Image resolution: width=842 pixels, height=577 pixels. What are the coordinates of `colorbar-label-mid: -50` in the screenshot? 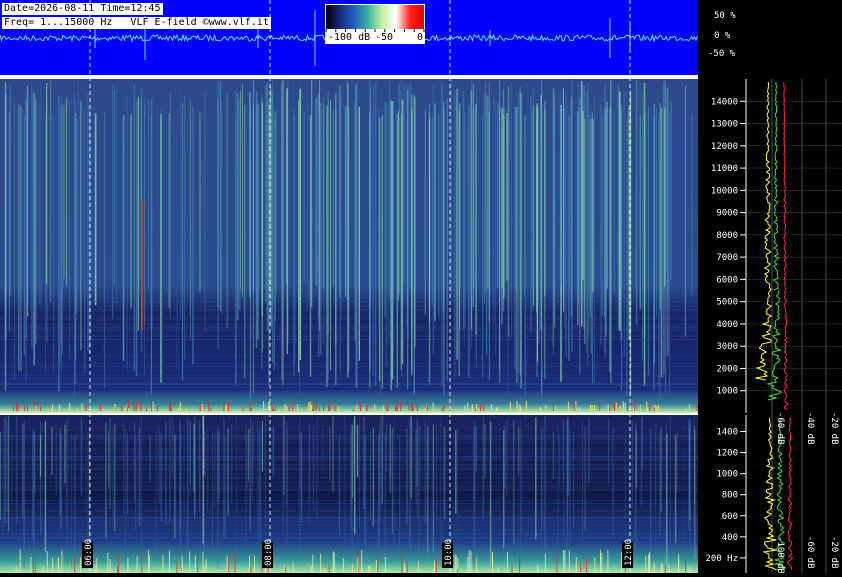 It's located at (384, 37).